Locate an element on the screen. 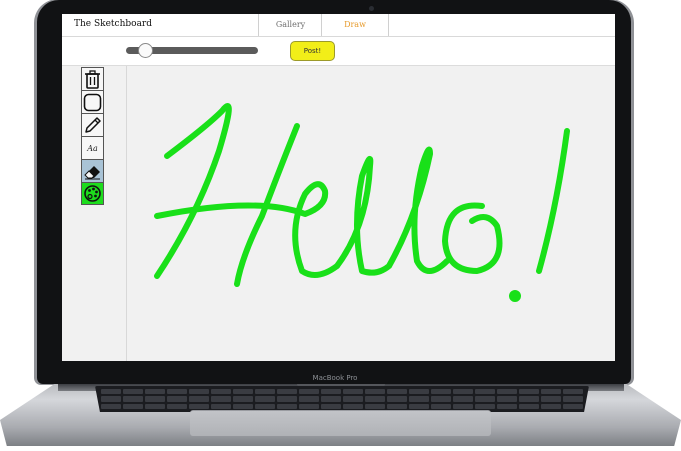 This screenshot has height=451, width=681. drawing-controls: Post! is located at coordinates (338, 51).